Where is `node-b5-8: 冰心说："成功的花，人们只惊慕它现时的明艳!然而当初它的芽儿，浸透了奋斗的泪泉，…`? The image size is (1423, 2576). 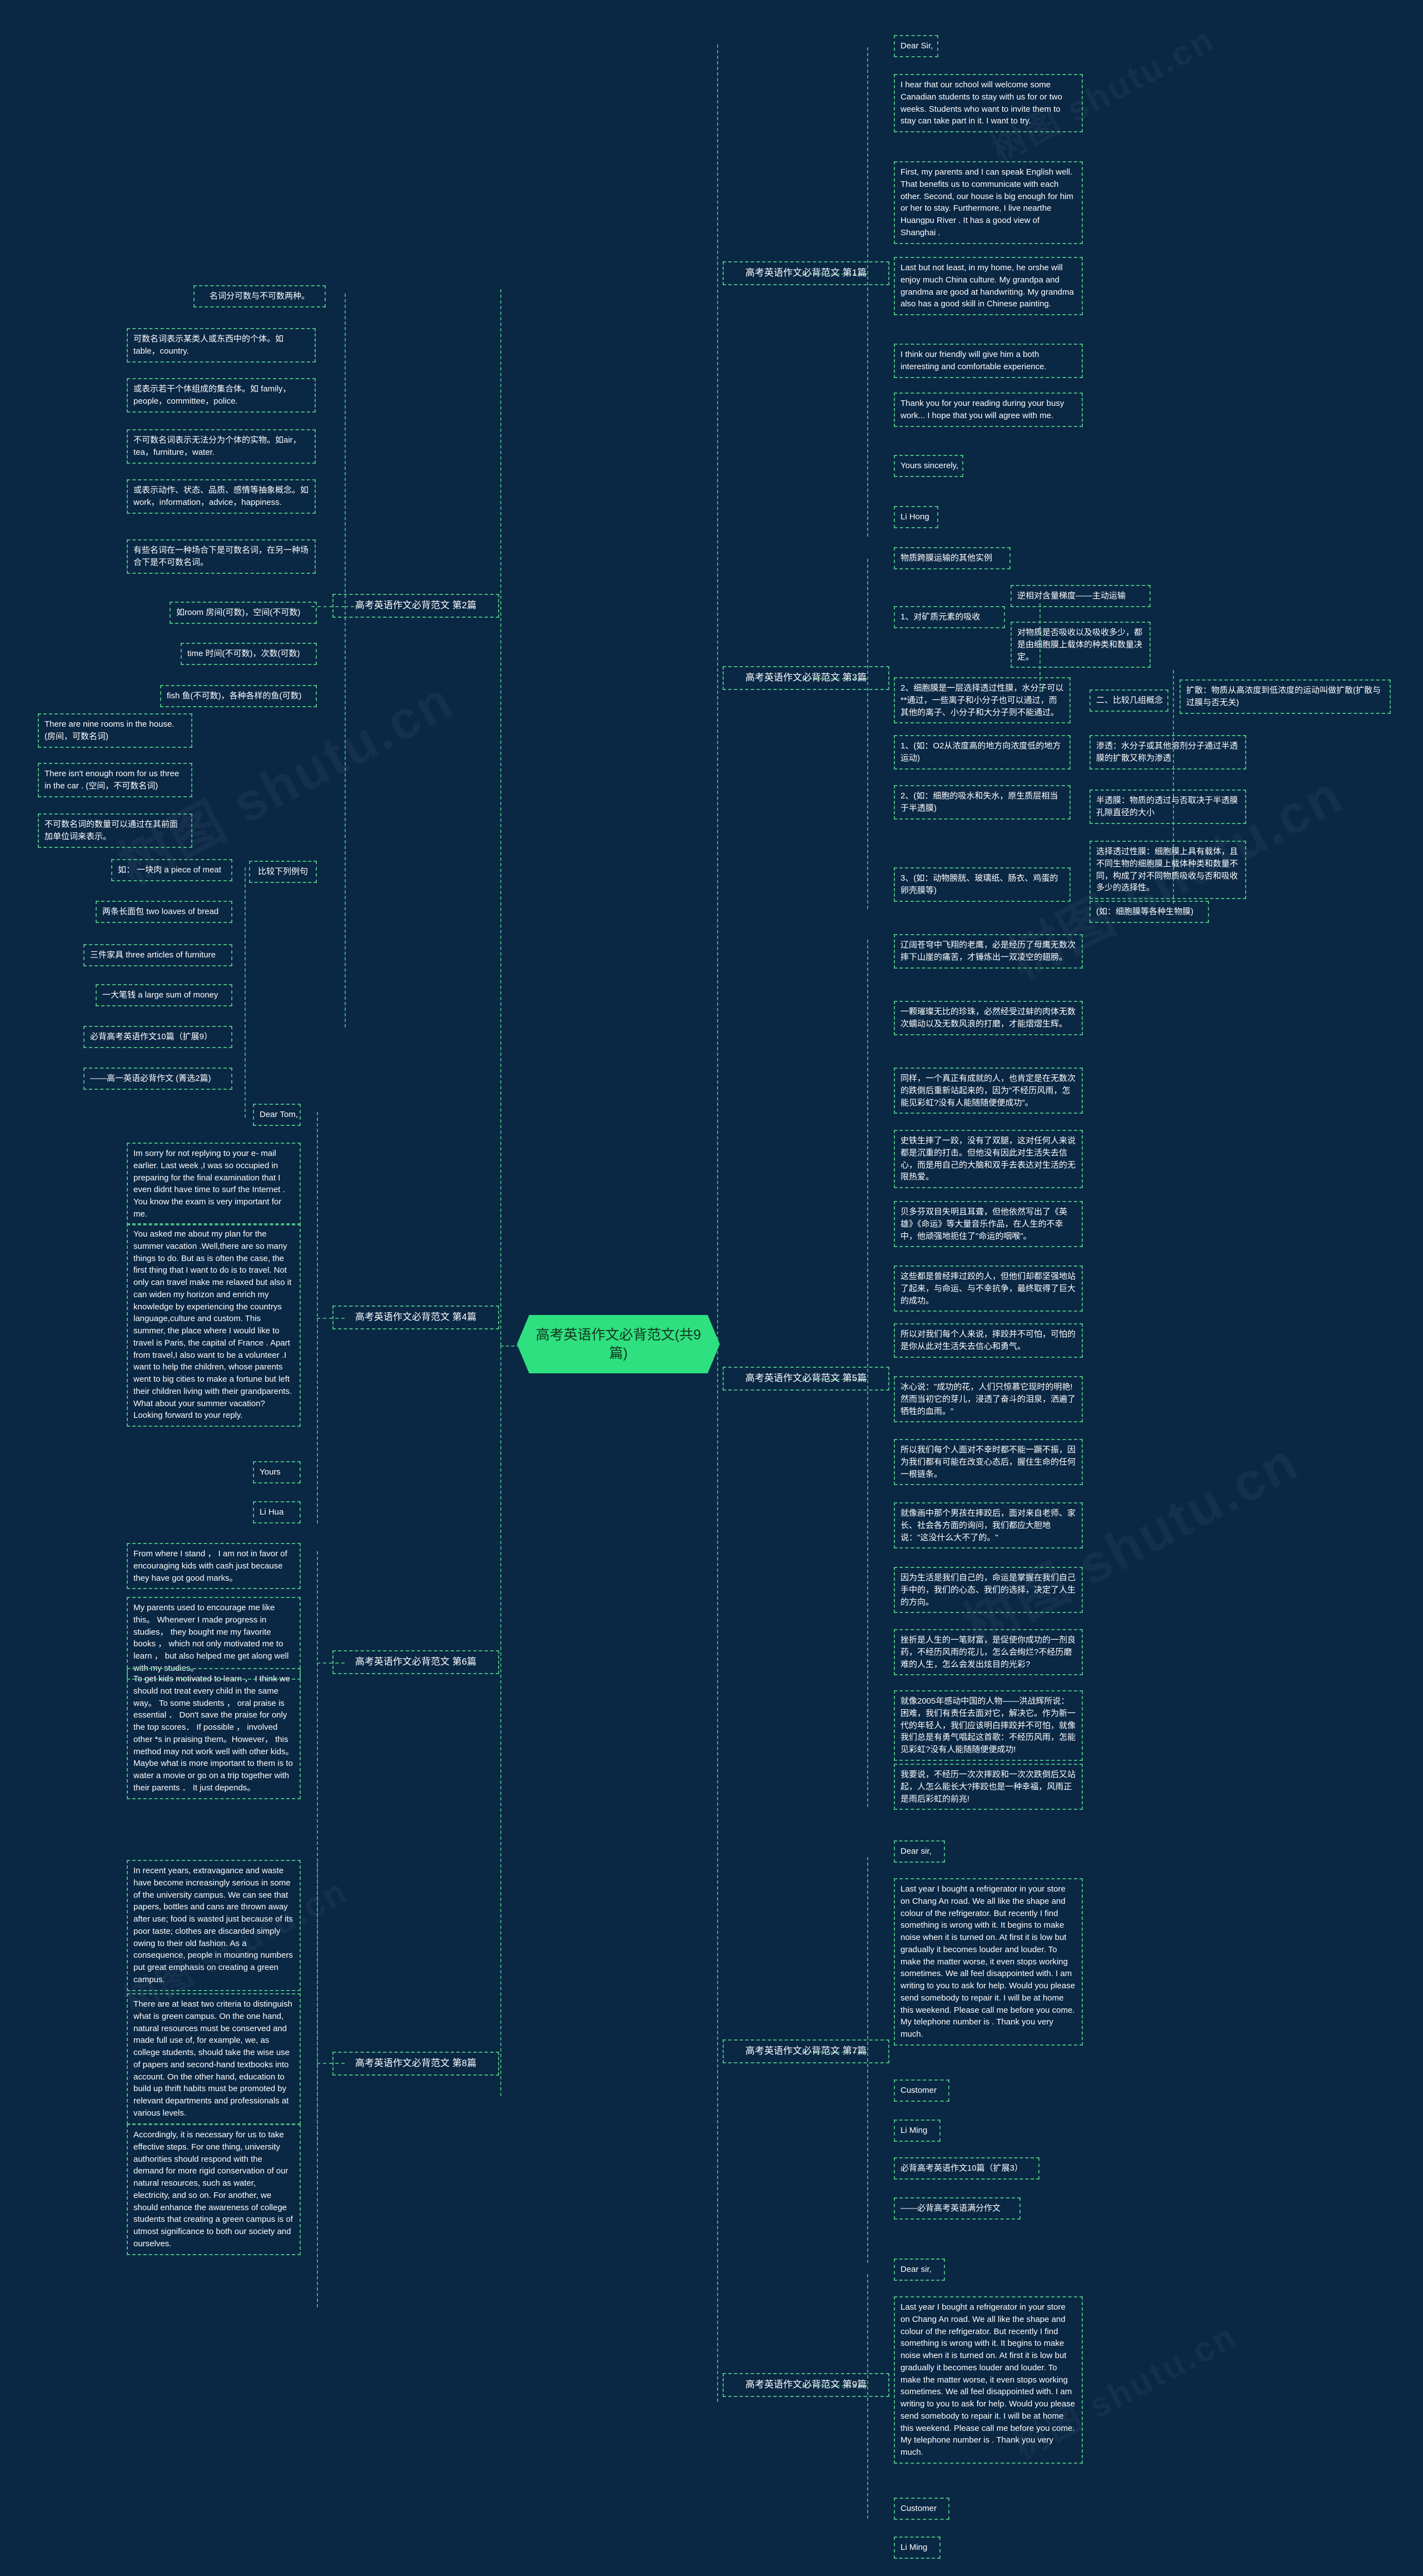 node-b5-8: 冰心说："成功的花，人们只惊慕它现时的明艳!然而当初它的芽儿，浸透了奋斗的泪泉，… is located at coordinates (988, 1399).